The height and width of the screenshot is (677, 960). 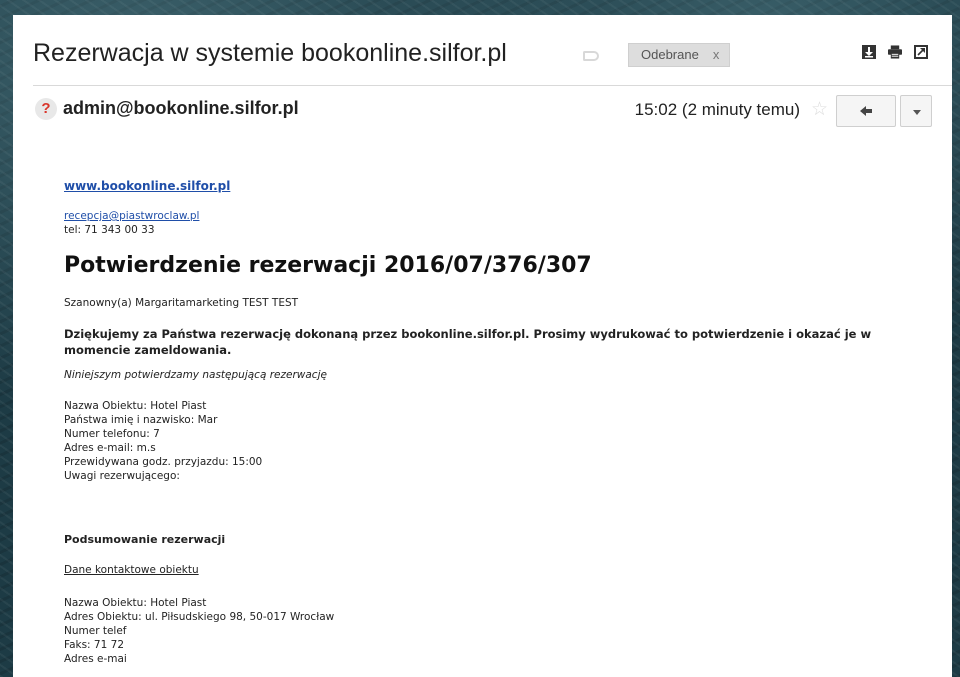 I want to click on detail-line: Numer telefonu: 7, so click(x=112, y=434).